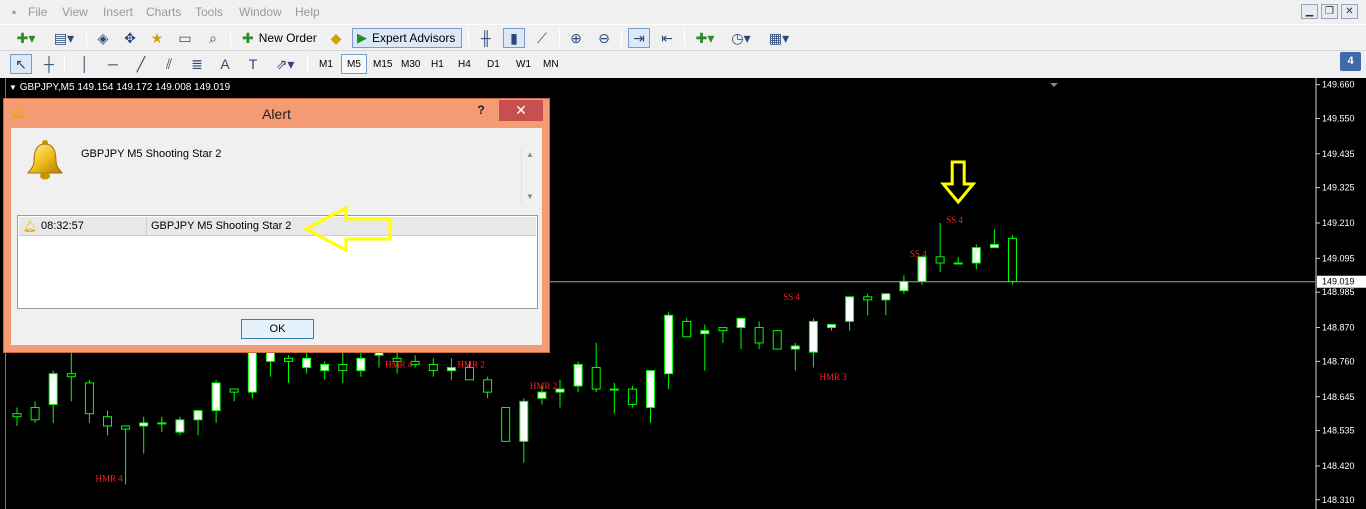 The image size is (1366, 509). Describe the element at coordinates (354, 64) in the screenshot. I see `timeframe-m5: M5` at that location.